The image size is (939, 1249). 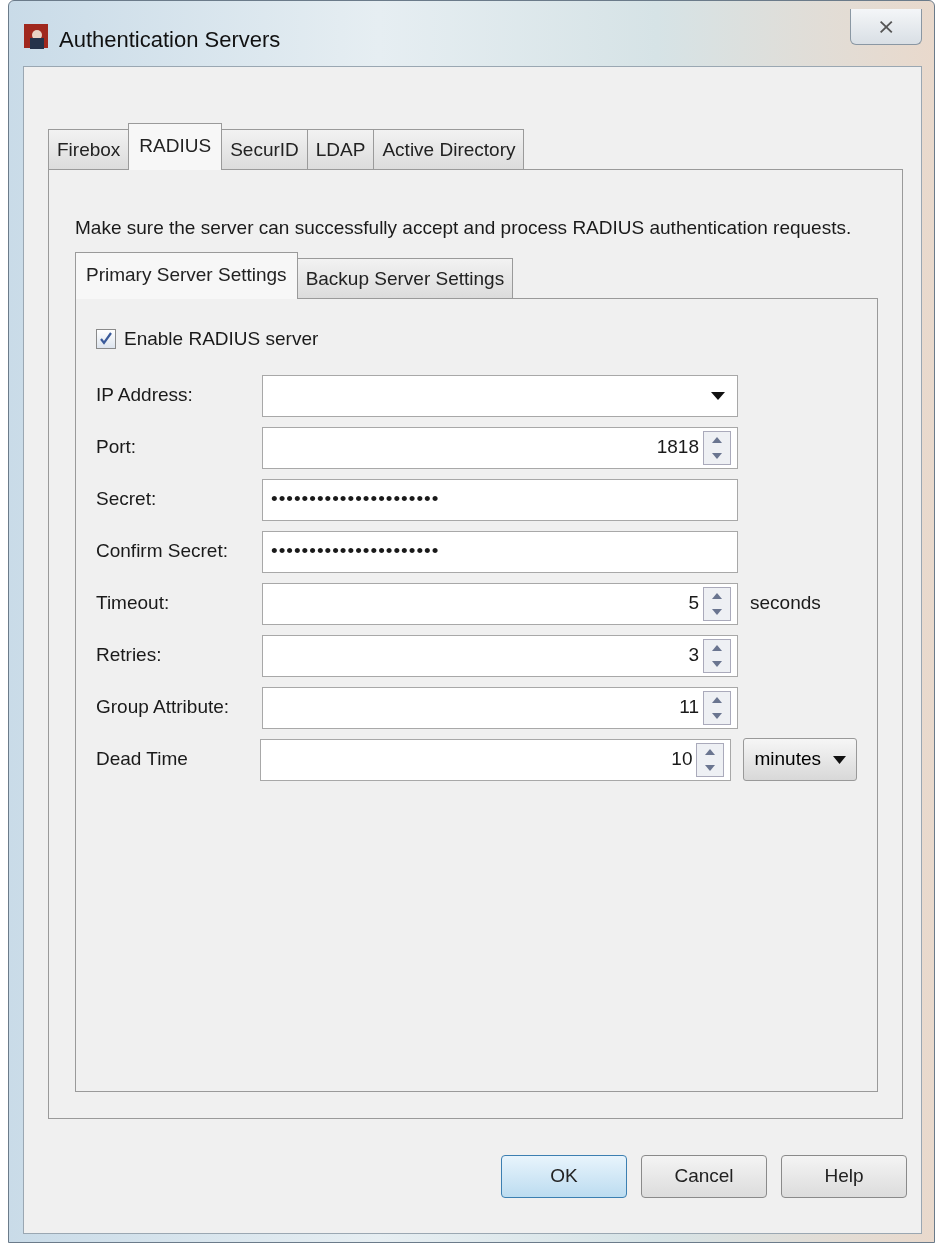 What do you see at coordinates (129, 655) in the screenshot?
I see `field-label: Retries:` at bounding box center [129, 655].